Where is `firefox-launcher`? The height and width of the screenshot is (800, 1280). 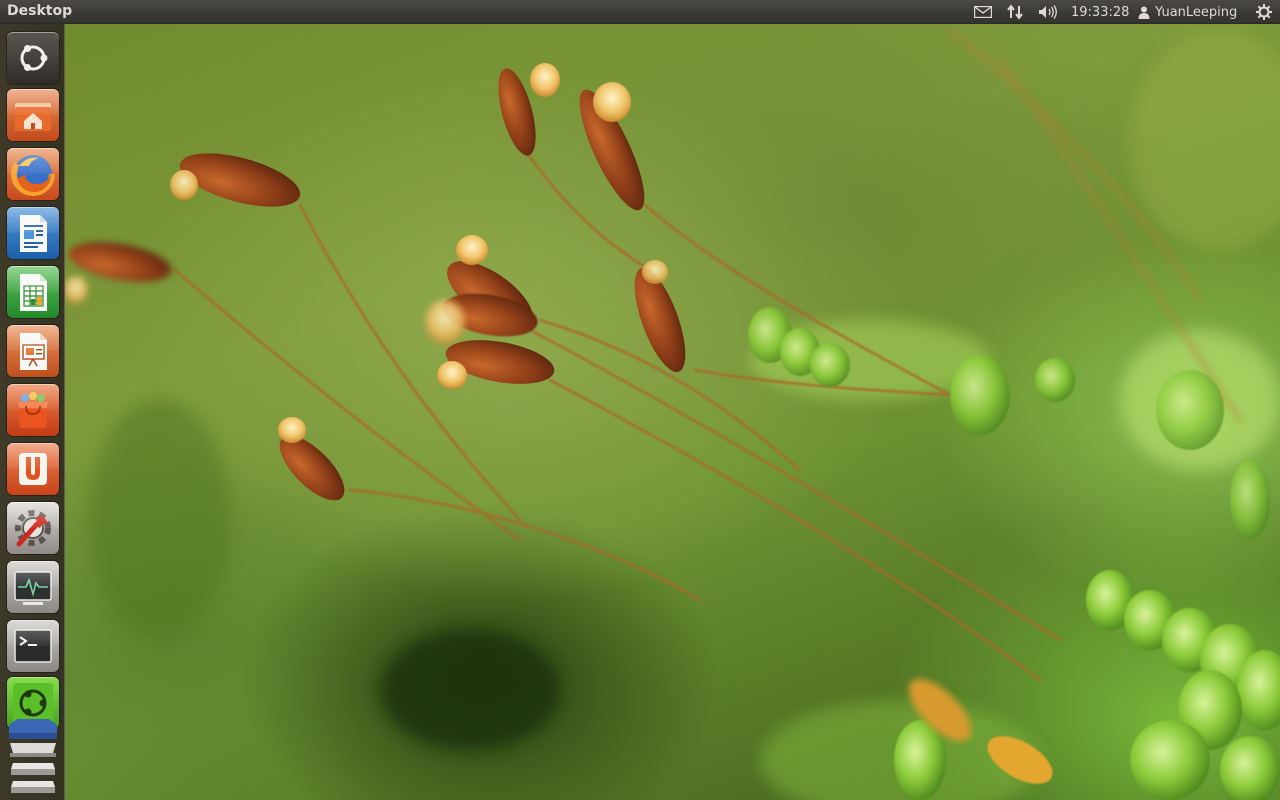
firefox-launcher is located at coordinates (33, 174).